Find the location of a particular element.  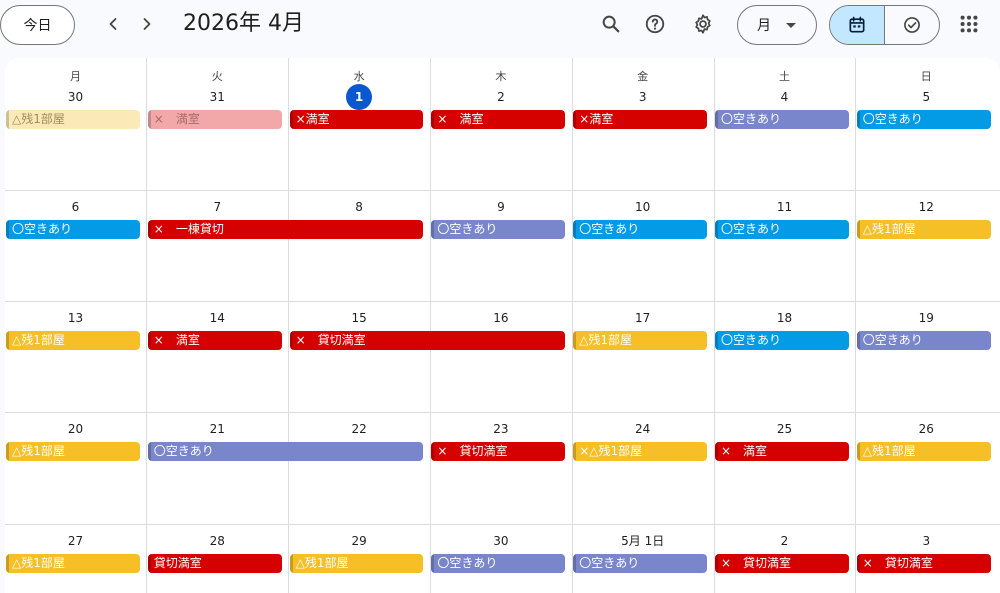

today-button: 今日 is located at coordinates (37, 25).